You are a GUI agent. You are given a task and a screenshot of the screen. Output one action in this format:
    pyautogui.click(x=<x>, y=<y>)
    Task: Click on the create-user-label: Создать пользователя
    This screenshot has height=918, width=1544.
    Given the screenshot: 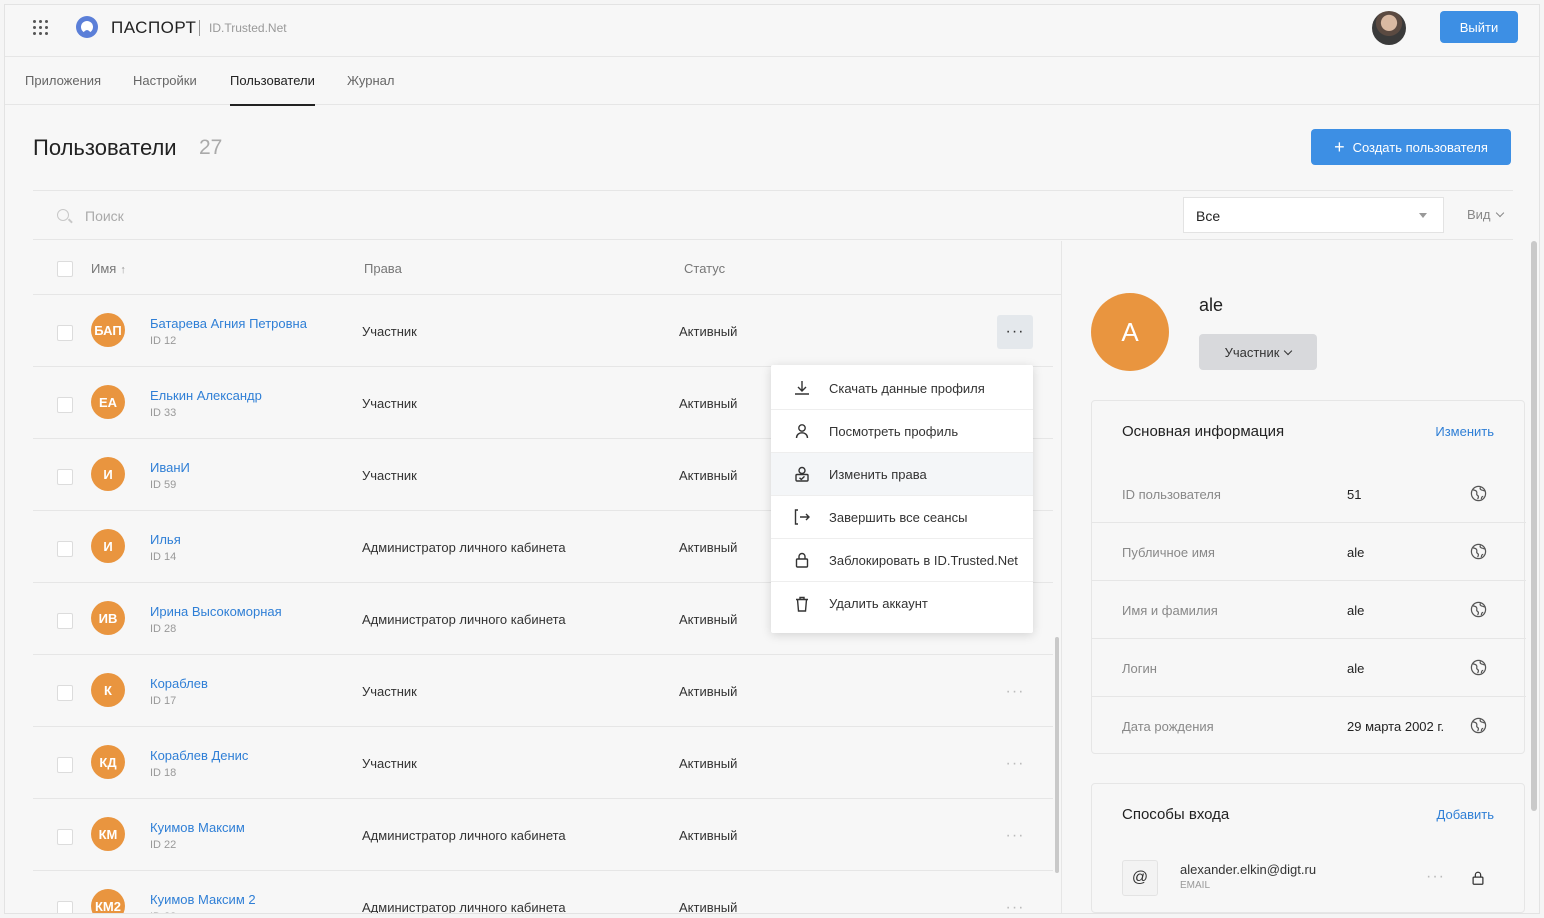 What is the action you would take?
    pyautogui.click(x=1420, y=147)
    